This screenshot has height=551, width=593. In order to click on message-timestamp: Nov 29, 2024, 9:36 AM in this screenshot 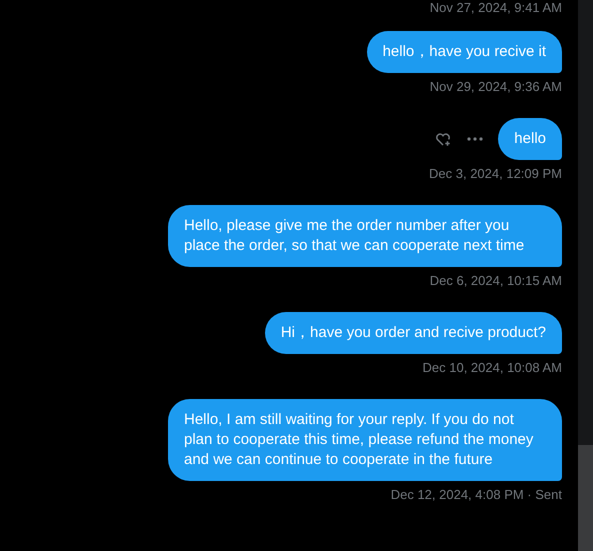, I will do `click(496, 86)`.